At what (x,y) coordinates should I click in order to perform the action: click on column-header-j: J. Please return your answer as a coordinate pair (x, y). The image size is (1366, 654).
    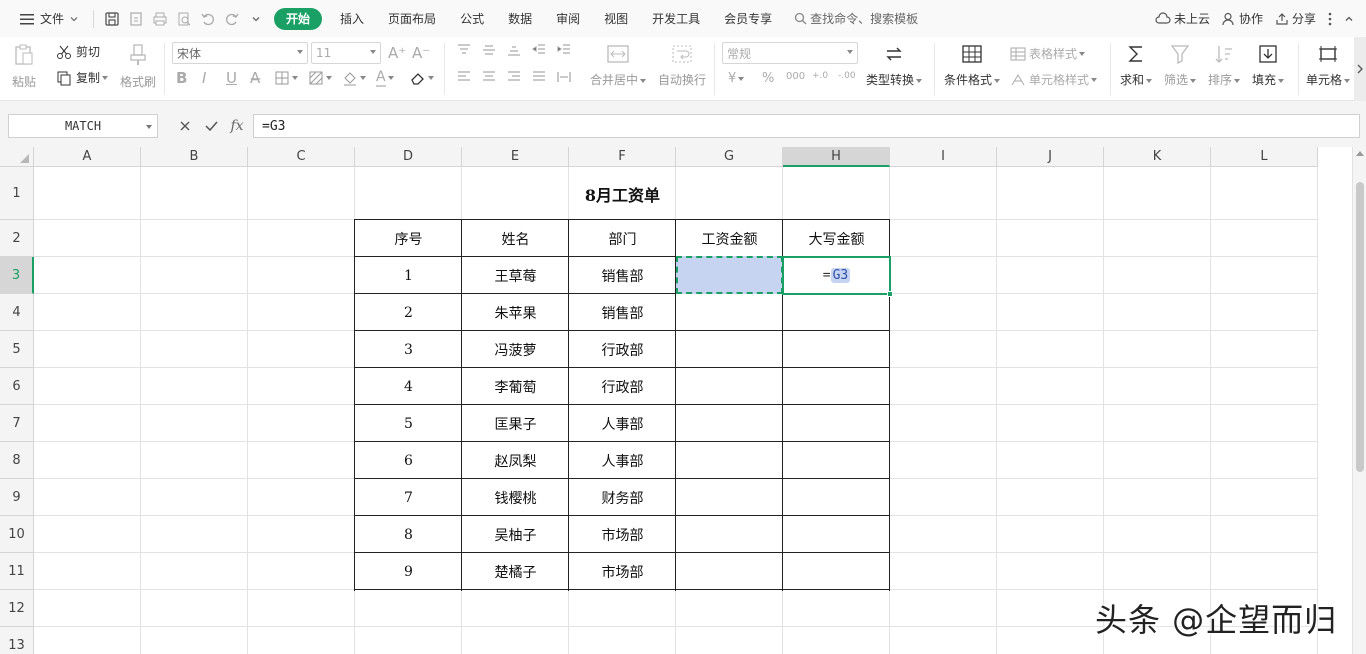
    Looking at the image, I should click on (1050, 157).